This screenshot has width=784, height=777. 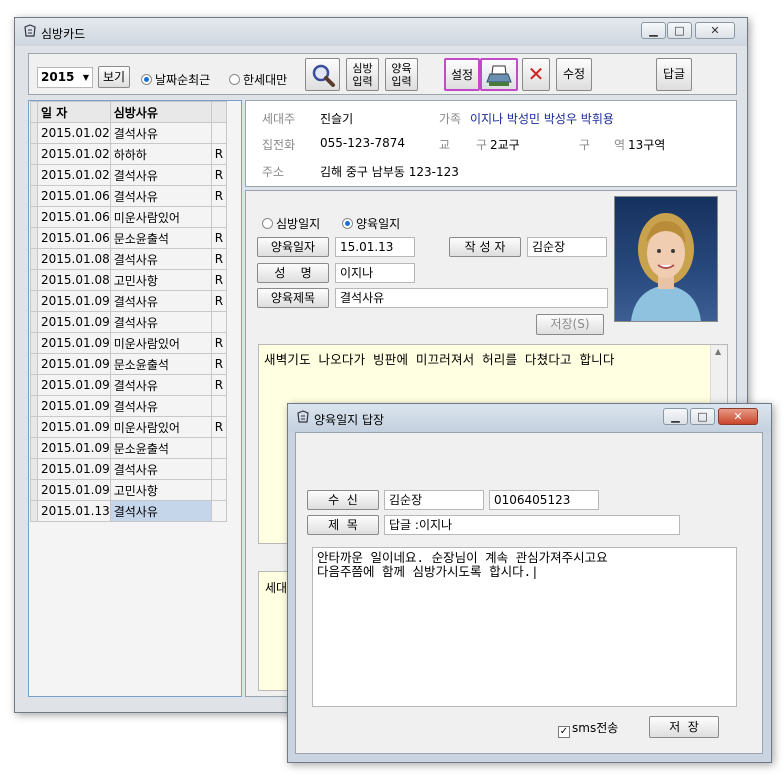 I want to click on radio-household-dot, so click(x=234, y=79).